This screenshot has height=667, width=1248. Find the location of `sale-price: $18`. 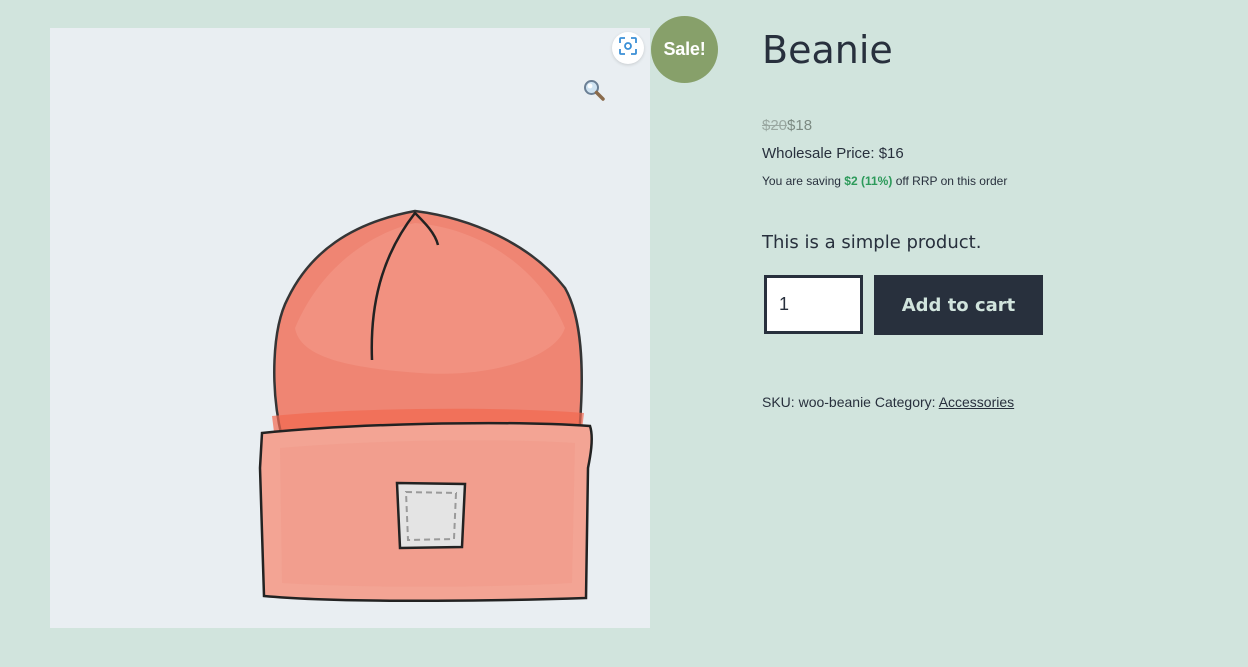

sale-price: $18 is located at coordinates (800, 125).